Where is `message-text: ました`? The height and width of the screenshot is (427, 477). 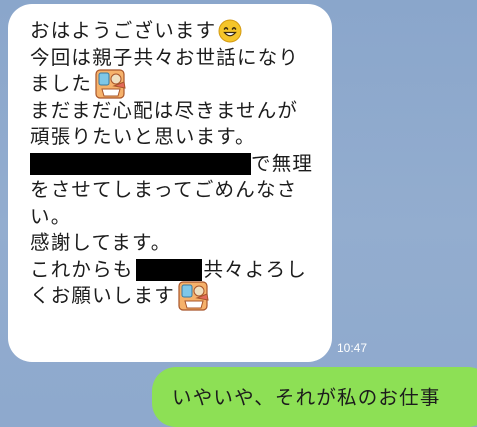 message-text: ました is located at coordinates (61, 83).